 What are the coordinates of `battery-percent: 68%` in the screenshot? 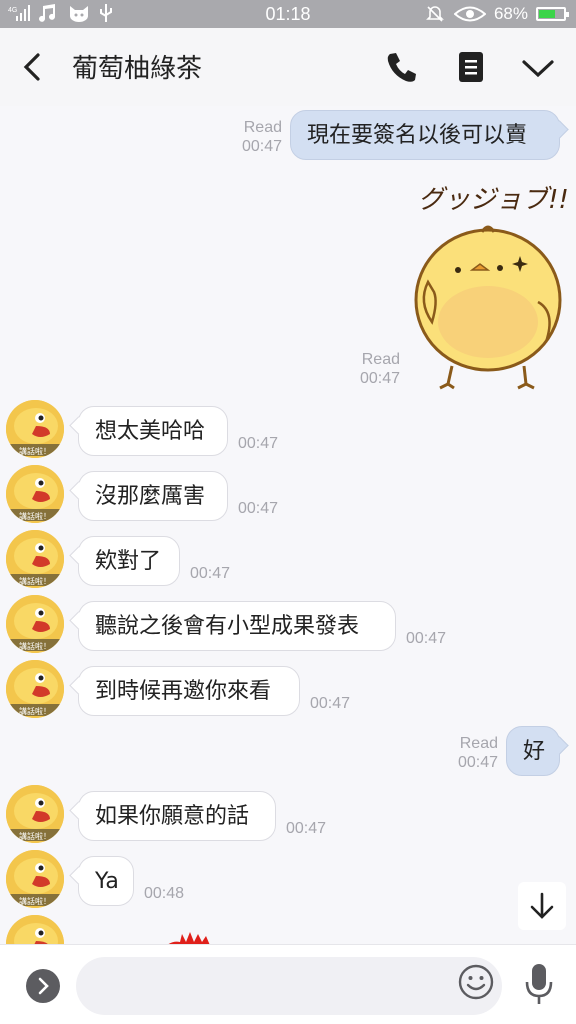 It's located at (510, 13).